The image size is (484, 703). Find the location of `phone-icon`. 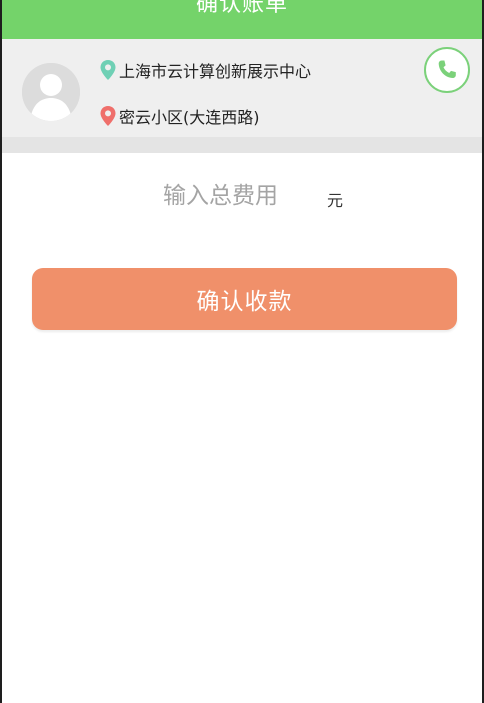

phone-icon is located at coordinates (447, 69).